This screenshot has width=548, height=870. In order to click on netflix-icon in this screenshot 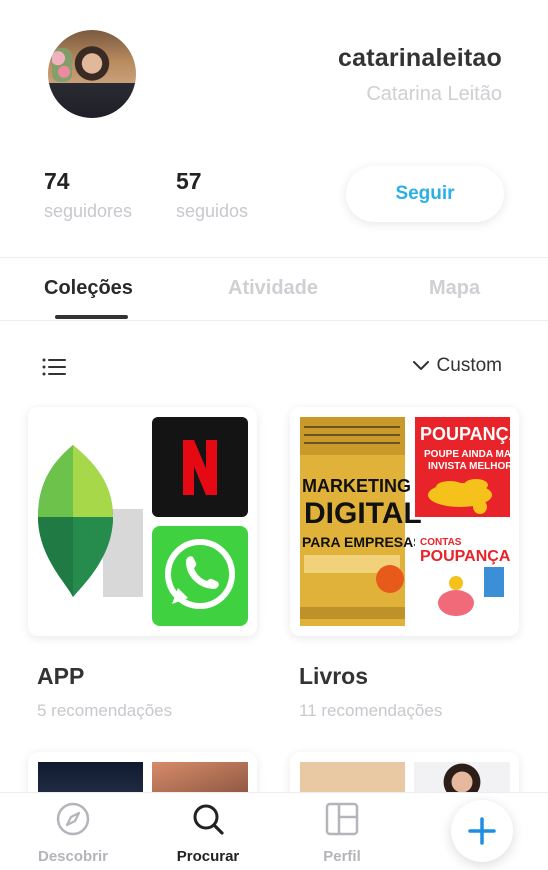, I will do `click(200, 467)`.